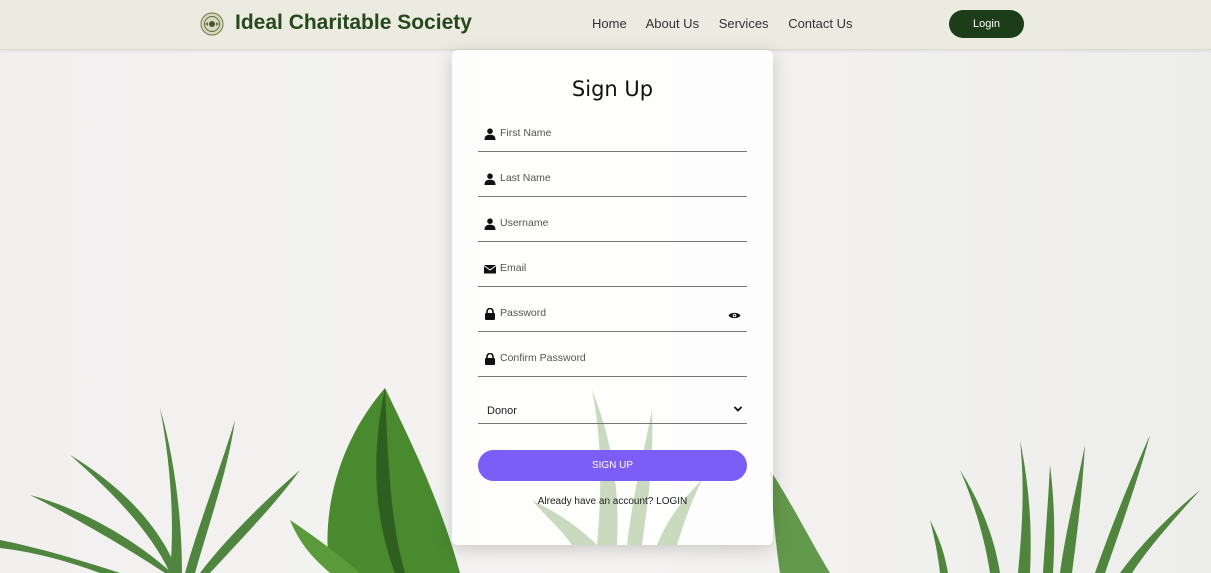  What do you see at coordinates (513, 268) in the screenshot?
I see `email-placeholder: Email` at bounding box center [513, 268].